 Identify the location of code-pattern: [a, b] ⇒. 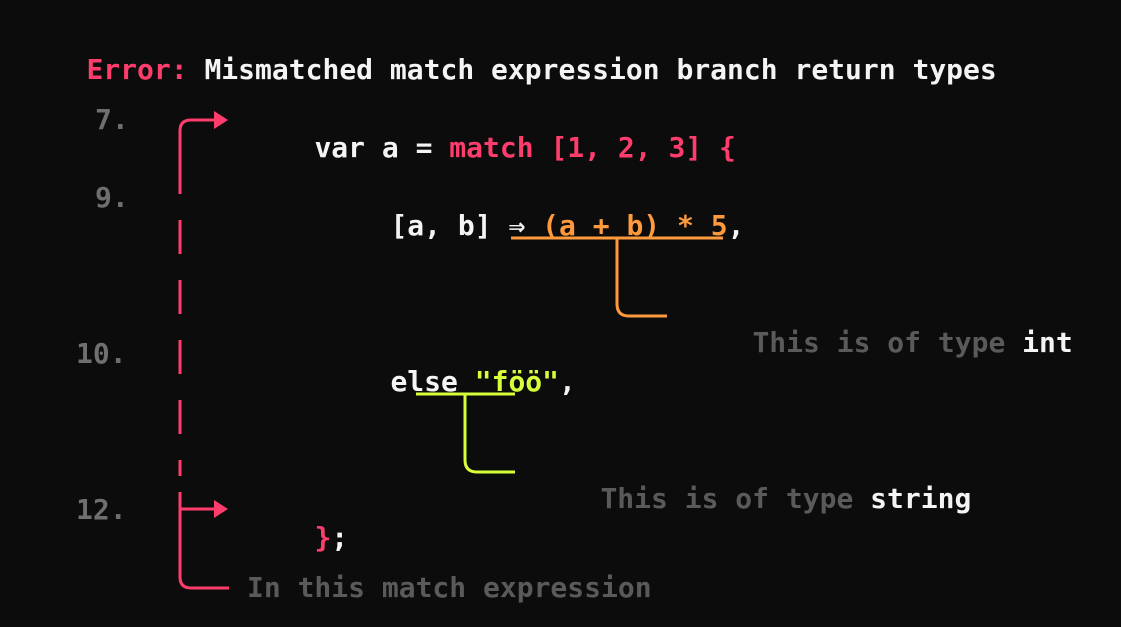
(466, 225).